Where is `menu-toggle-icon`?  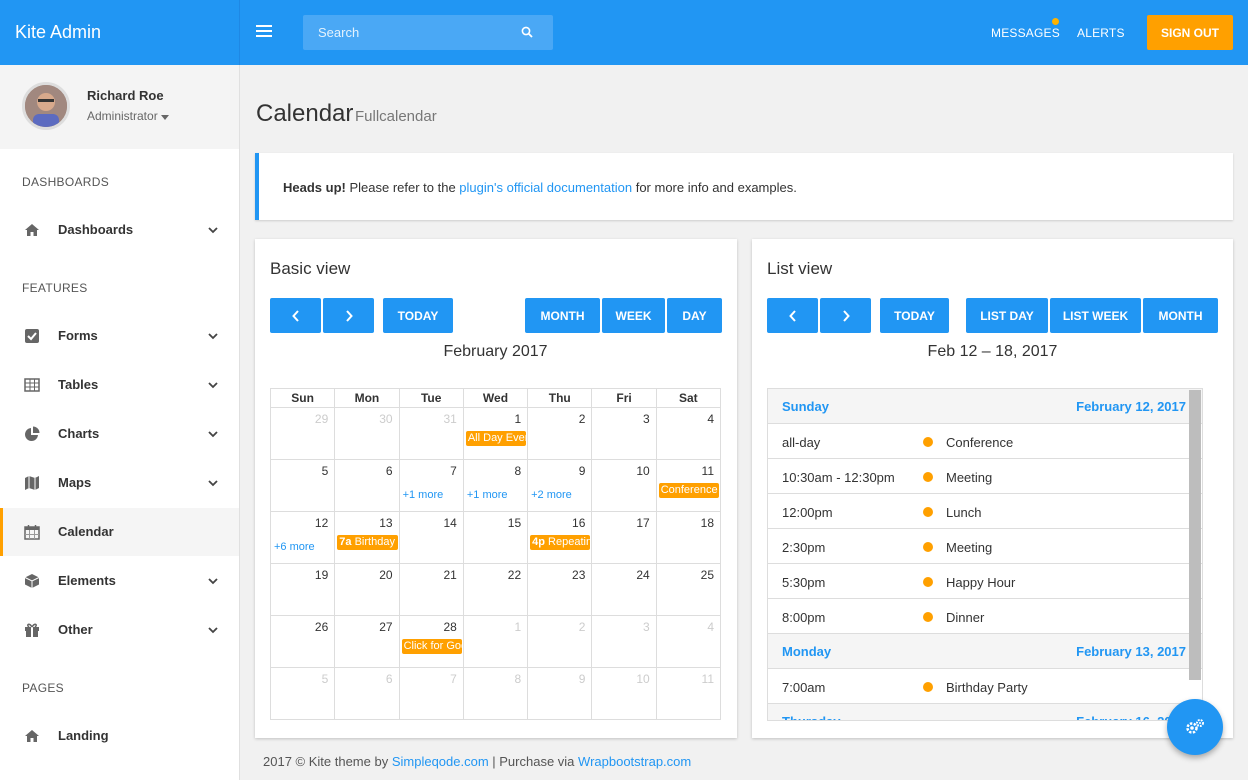 menu-toggle-icon is located at coordinates (264, 31).